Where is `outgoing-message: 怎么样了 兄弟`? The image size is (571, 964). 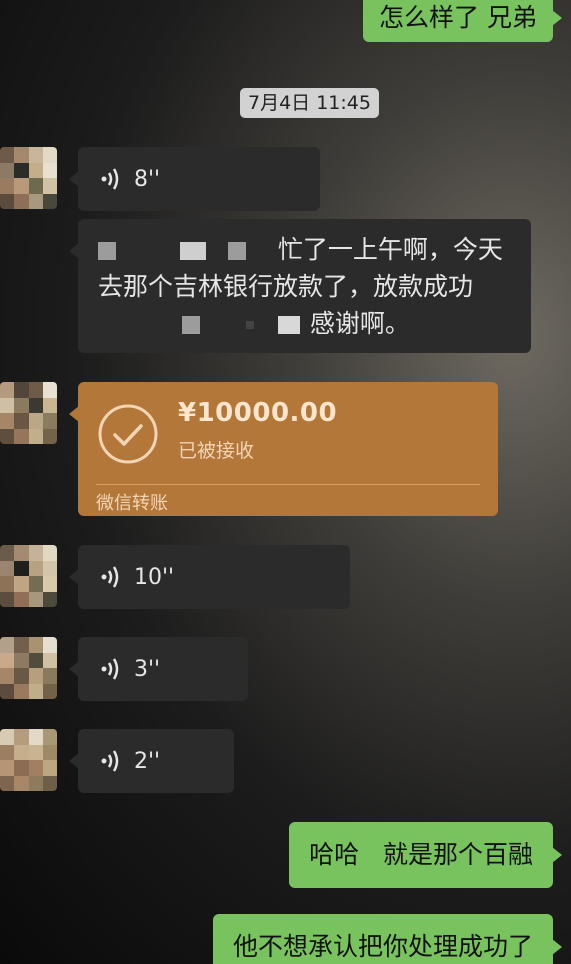
outgoing-message: 怎么样了 兄弟 is located at coordinates (462, 21).